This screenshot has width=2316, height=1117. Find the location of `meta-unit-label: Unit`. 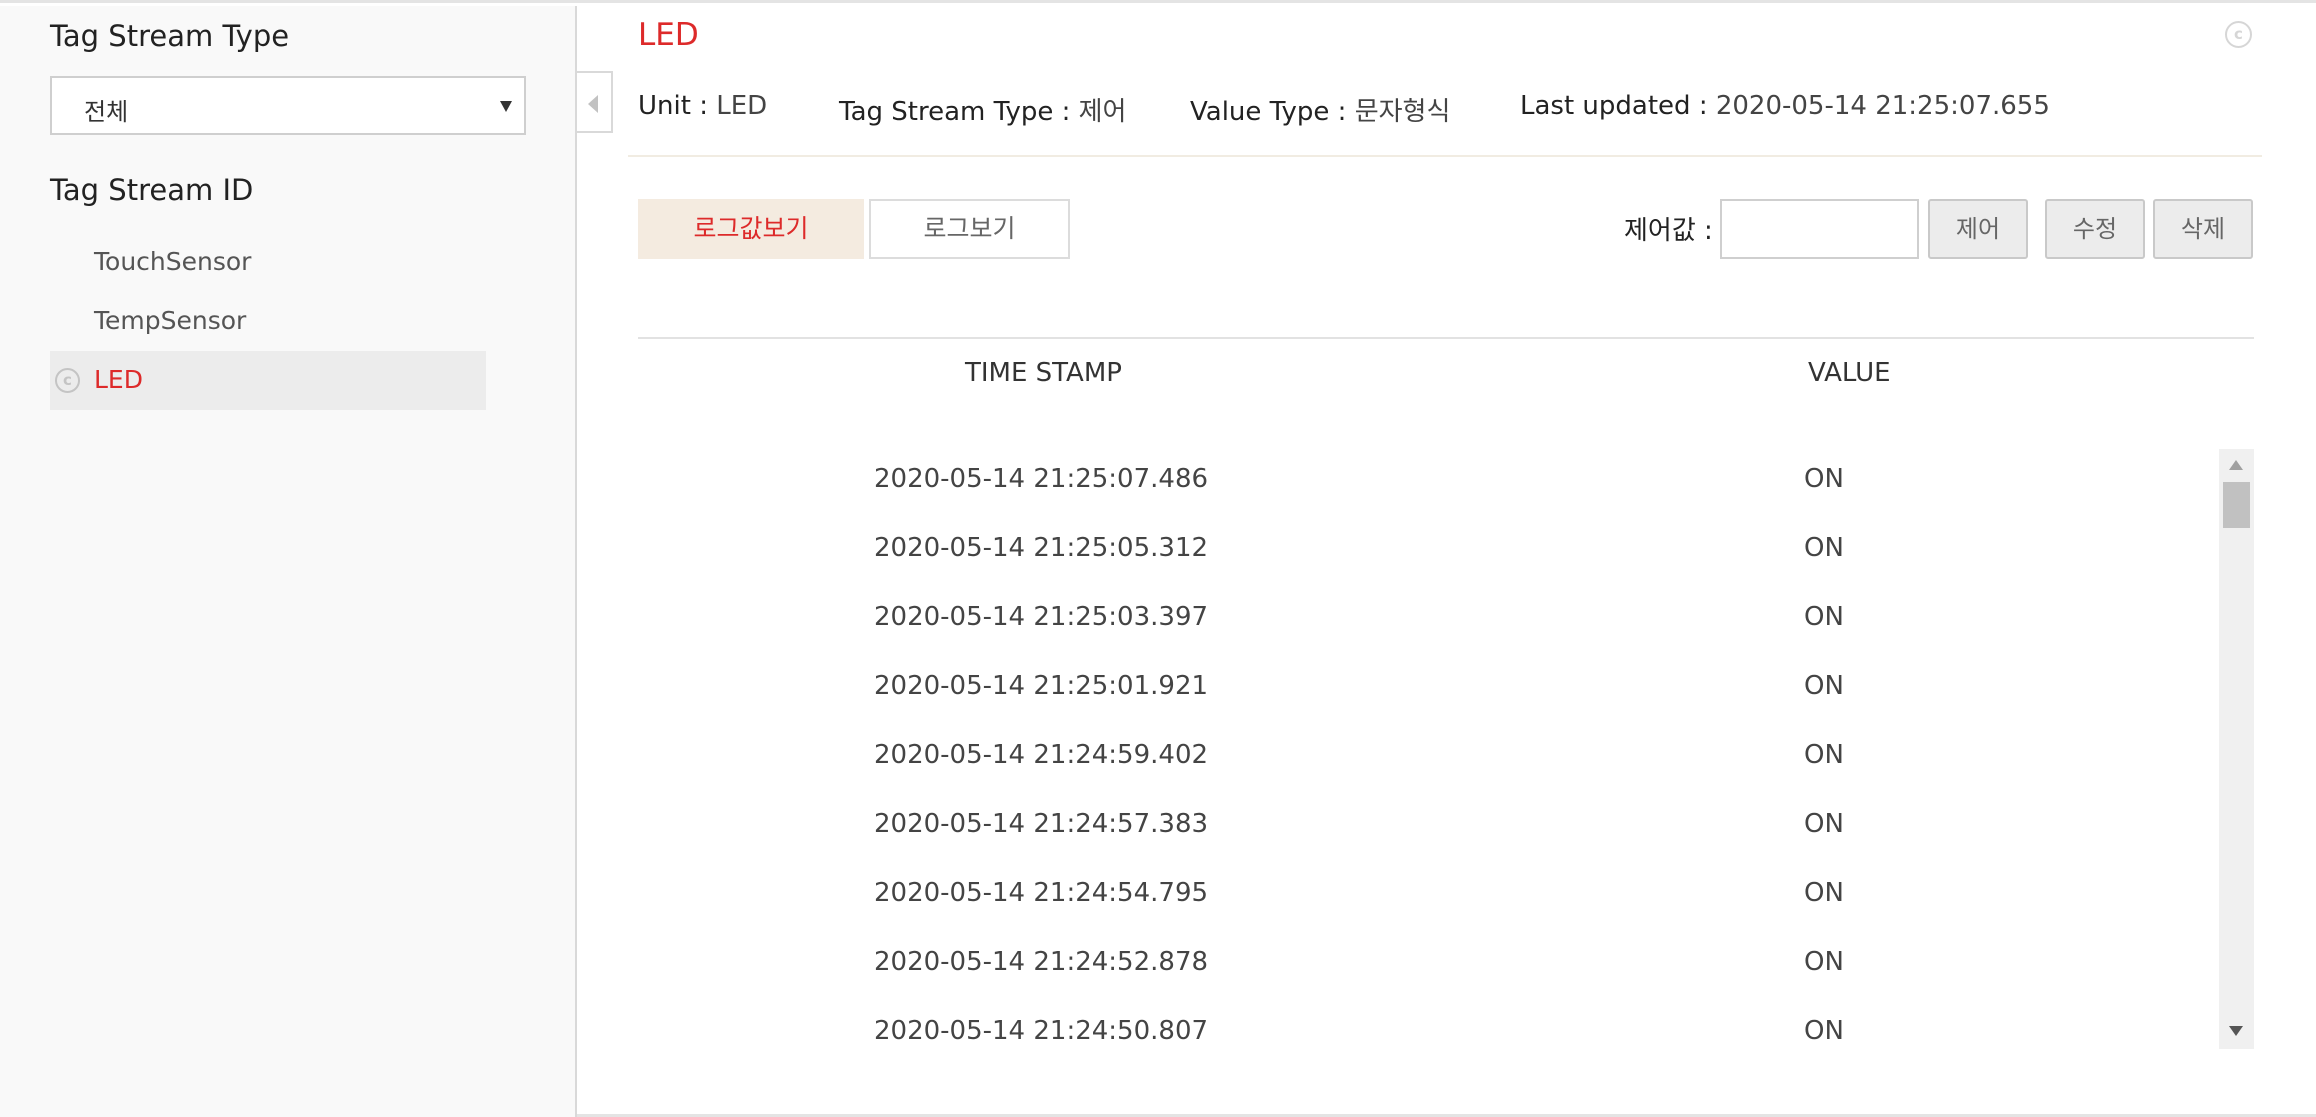

meta-unit-label: Unit is located at coordinates (664, 106).